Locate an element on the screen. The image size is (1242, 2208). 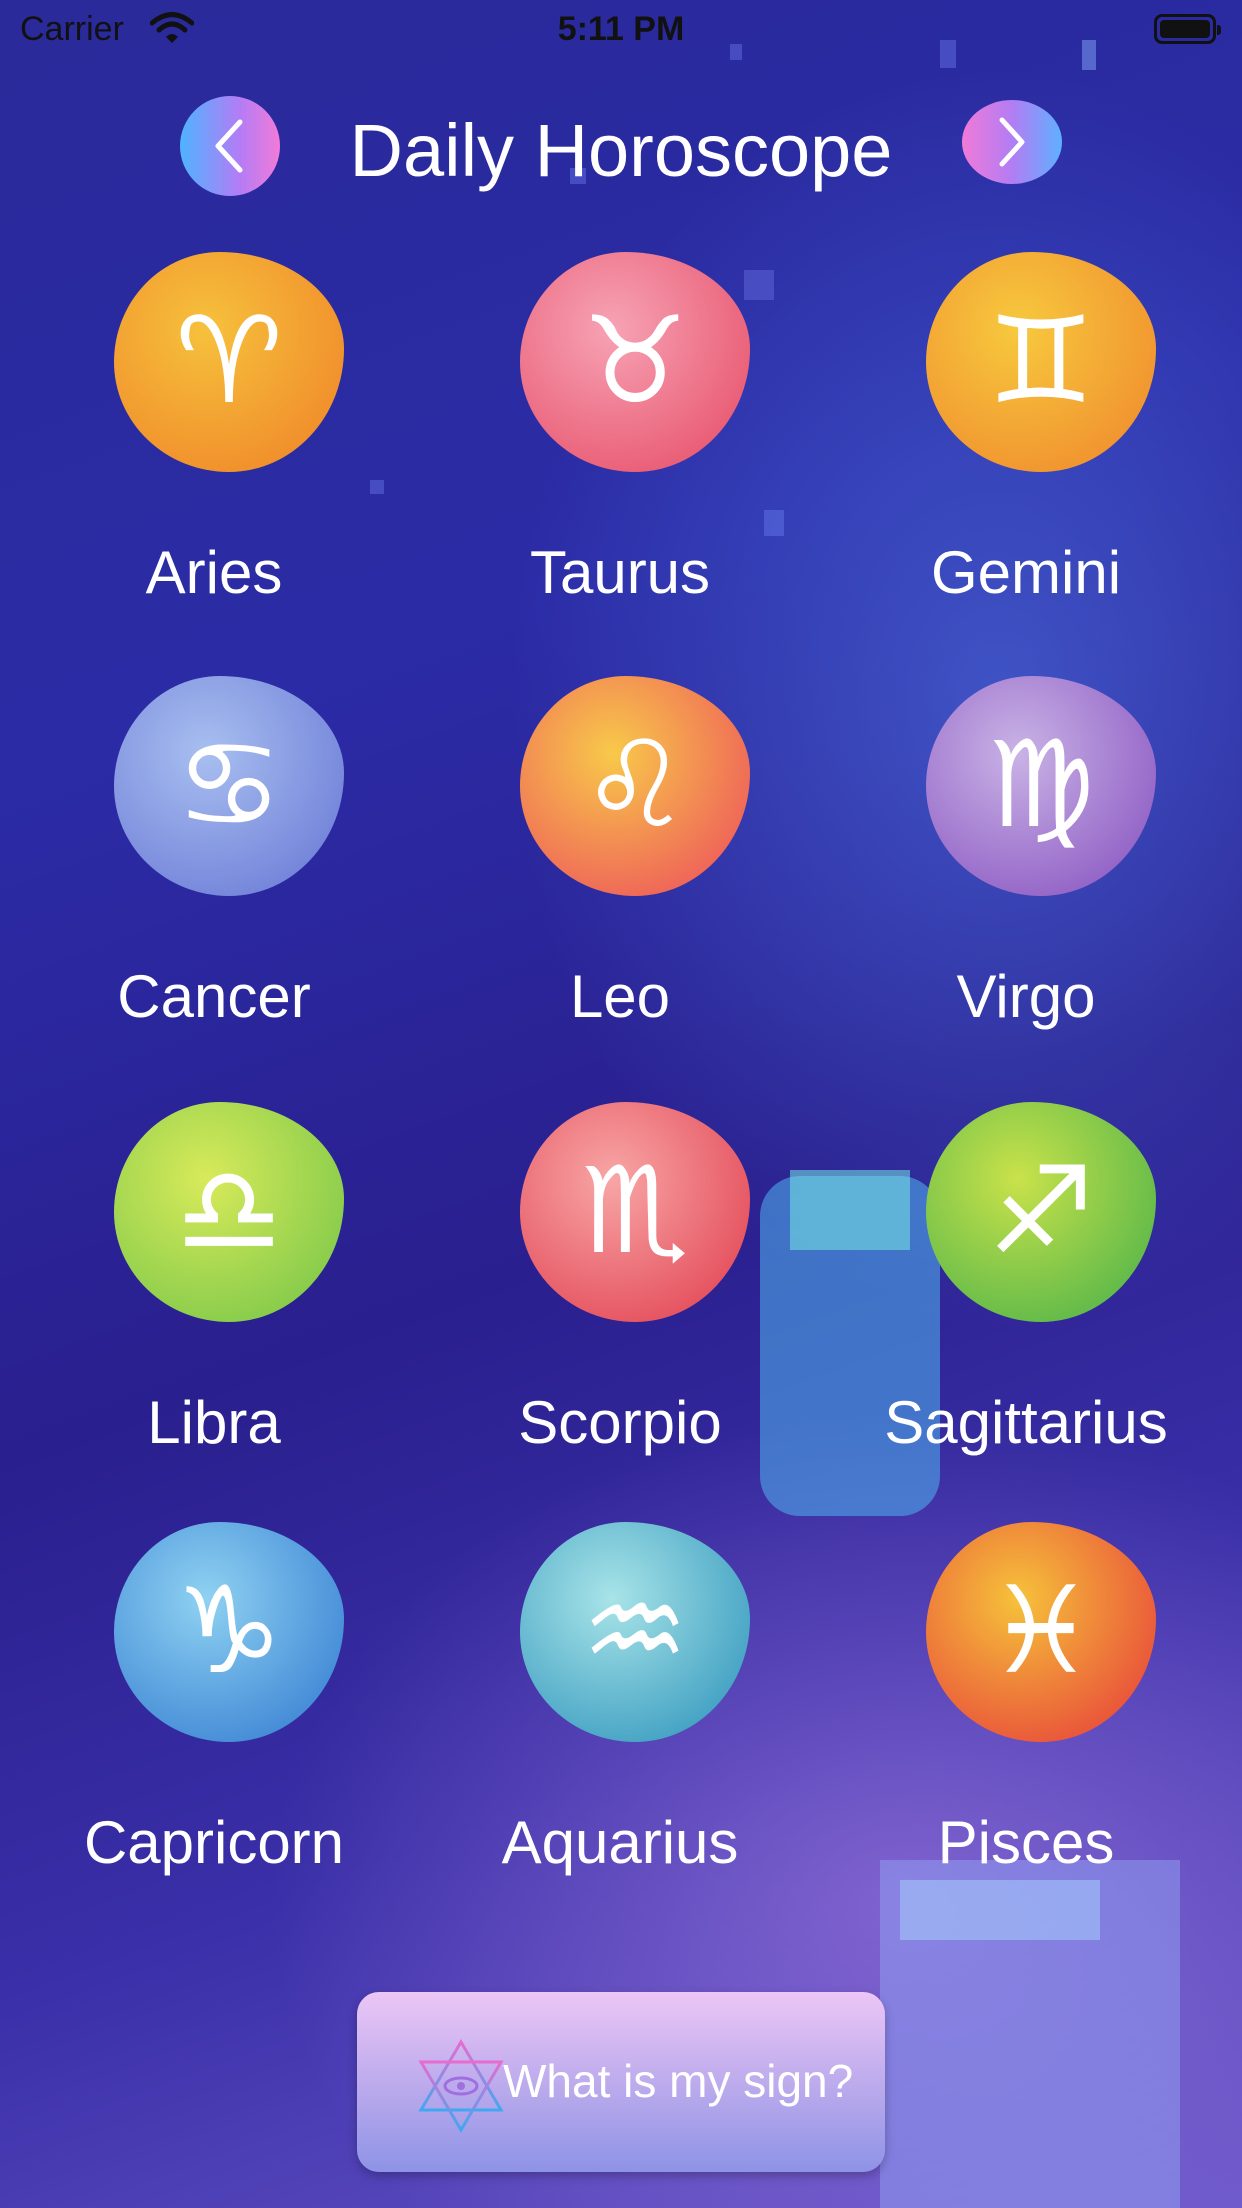
zodiac-card-cancer: ♋ Cancer is located at coordinates (214, 866).